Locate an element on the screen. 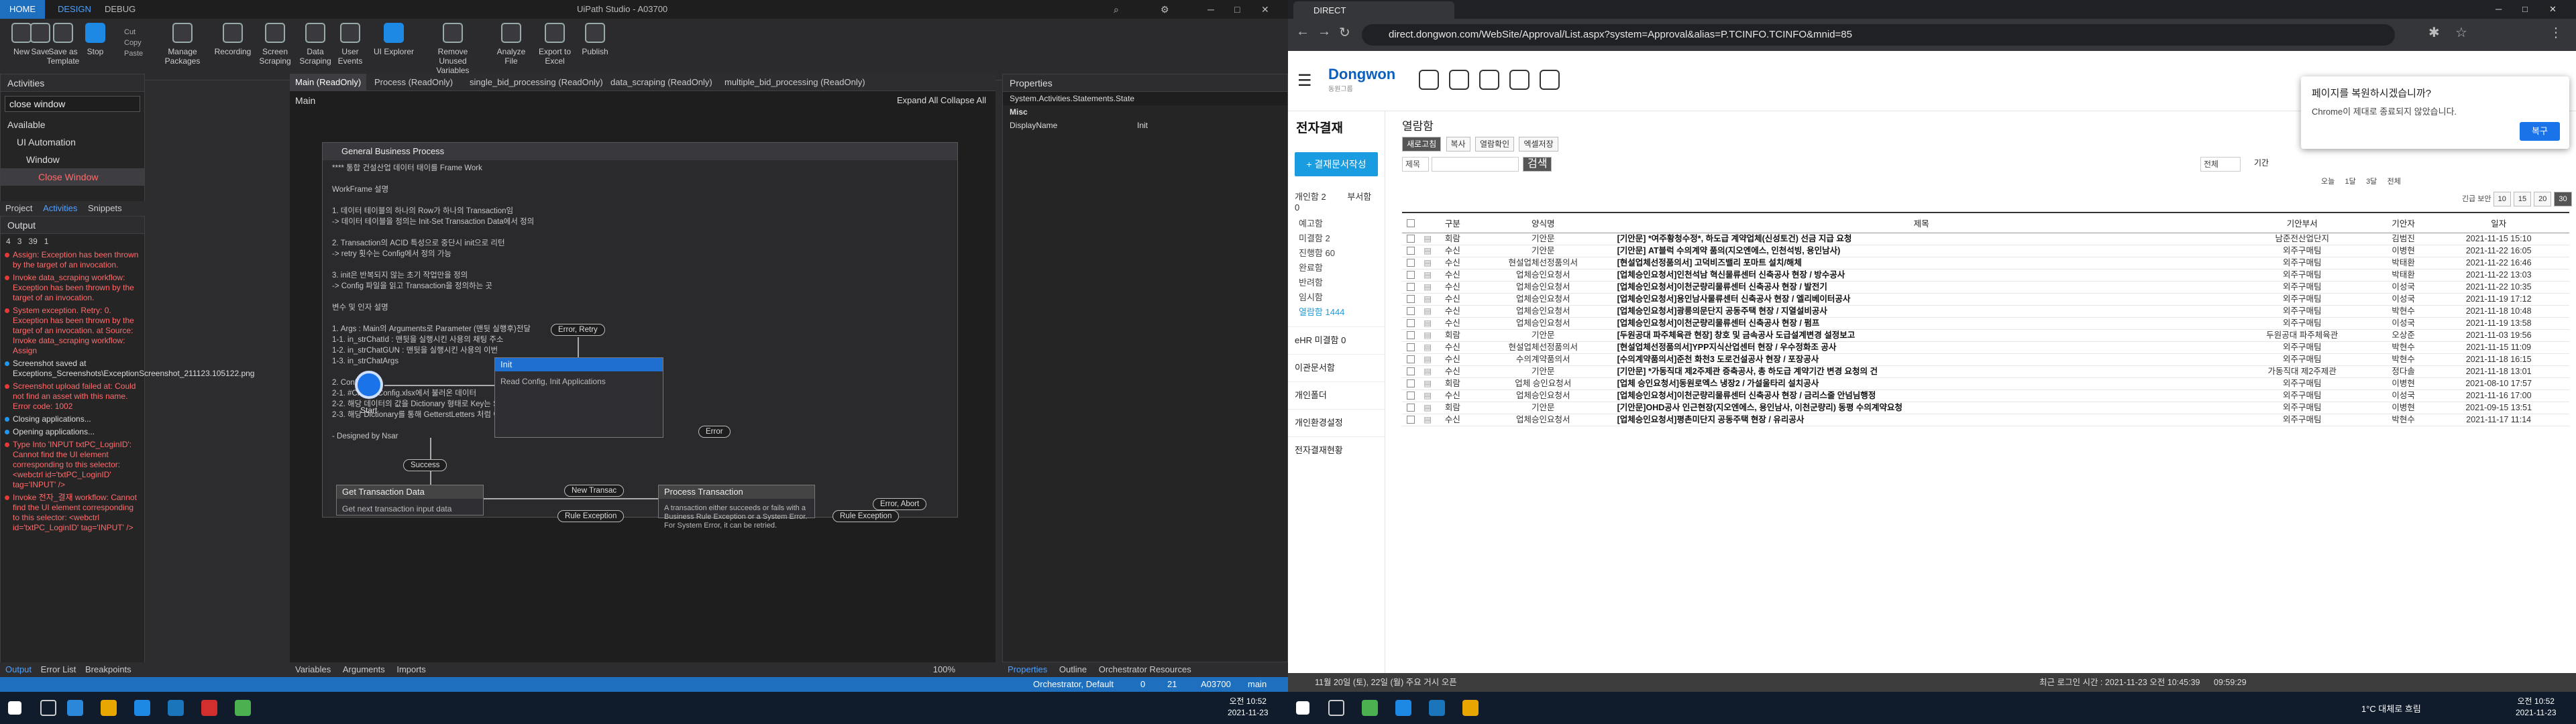  row-title: [두원공대 파주체육관 현장] 창호 및 금속공사 도급설계변경 설정보고 is located at coordinates (1921, 335).